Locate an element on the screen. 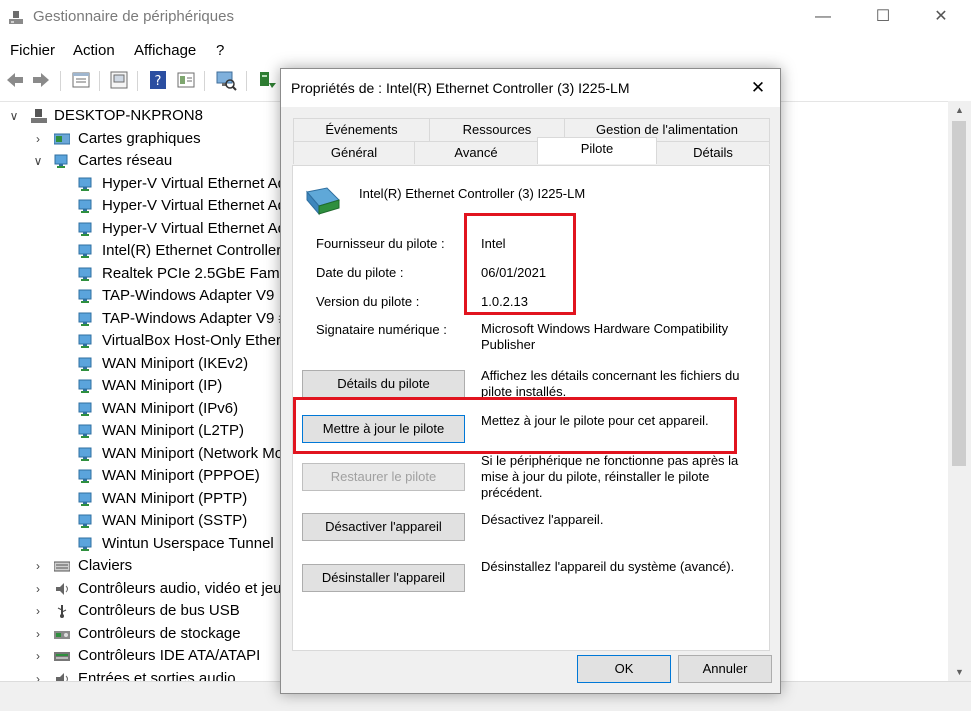 Image resolution: width=971 pixels, height=711 pixels. date-value: 06/01/2021 is located at coordinates (514, 272).